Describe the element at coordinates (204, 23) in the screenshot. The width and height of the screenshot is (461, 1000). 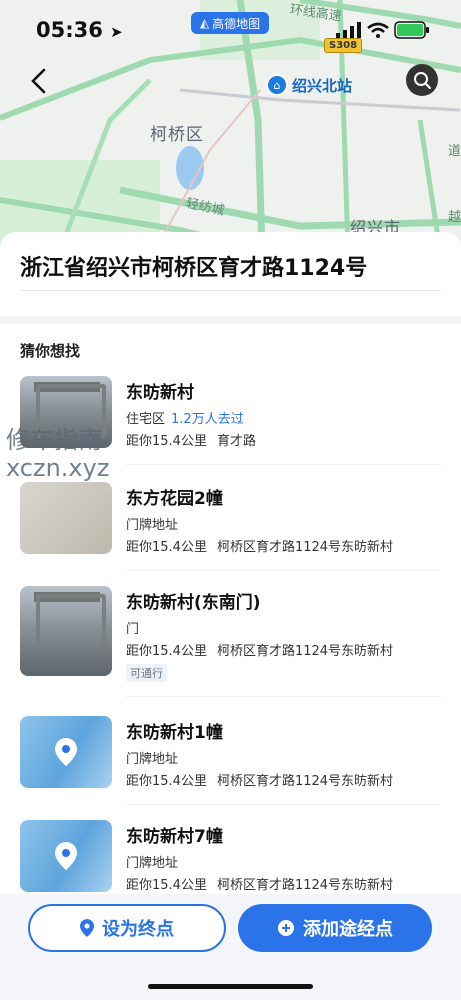
I see `amap-logo-icon: ◭` at that location.